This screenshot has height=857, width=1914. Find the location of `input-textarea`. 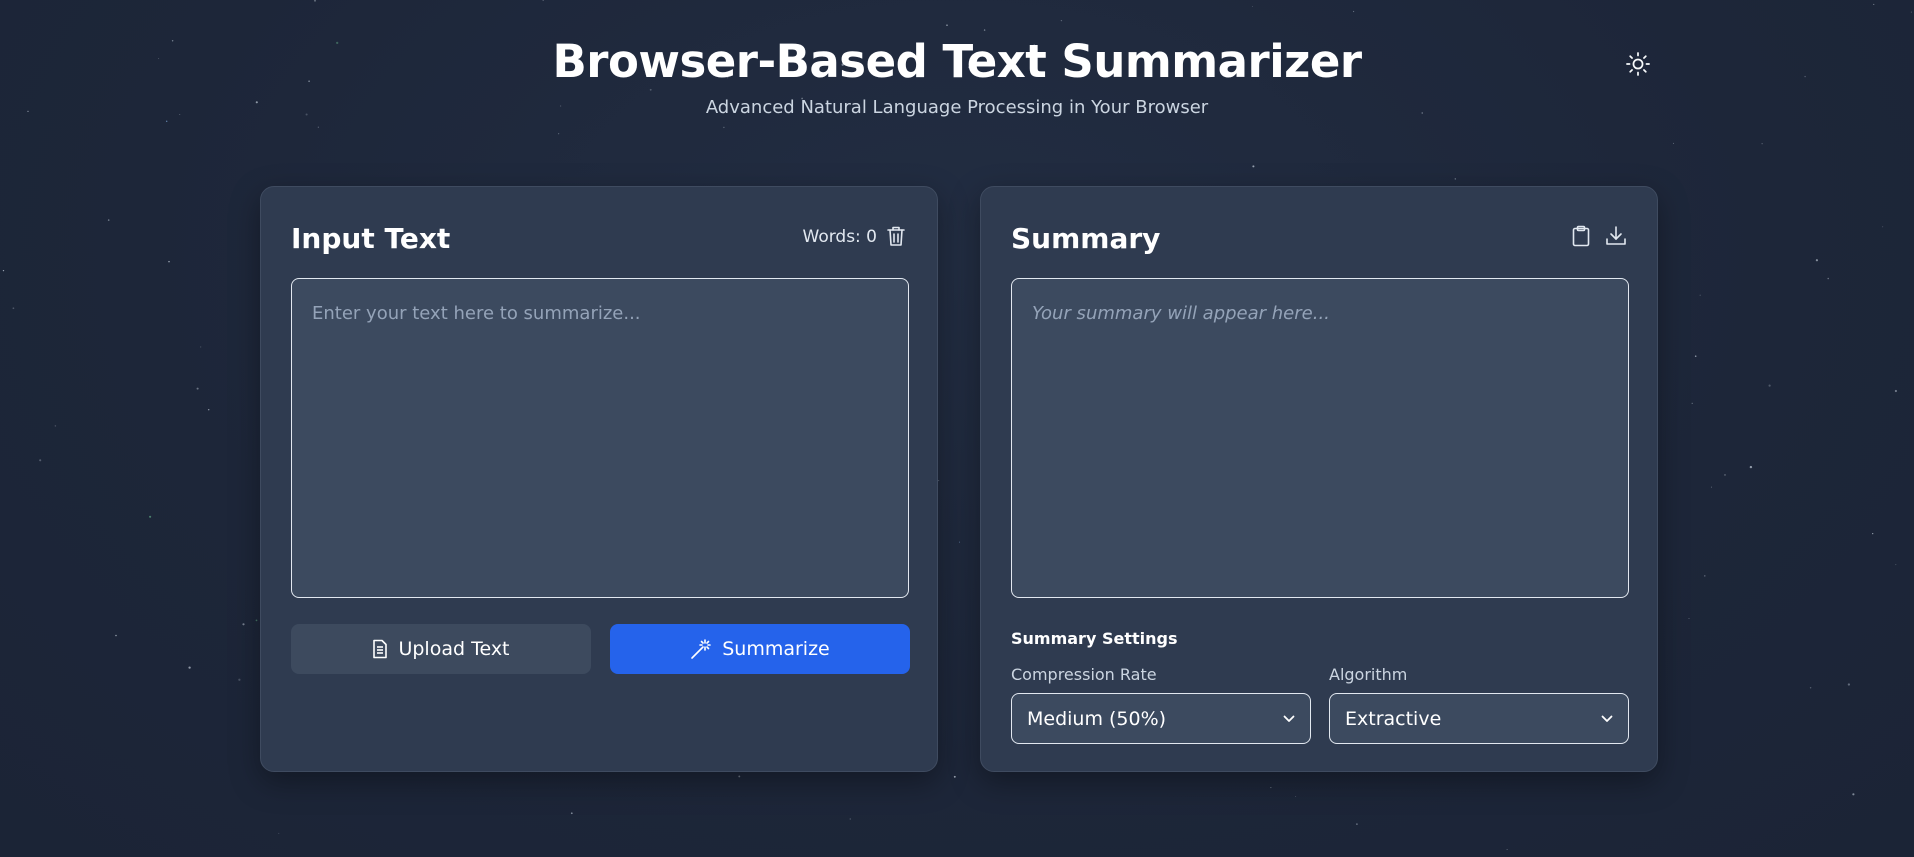

input-textarea is located at coordinates (600, 438).